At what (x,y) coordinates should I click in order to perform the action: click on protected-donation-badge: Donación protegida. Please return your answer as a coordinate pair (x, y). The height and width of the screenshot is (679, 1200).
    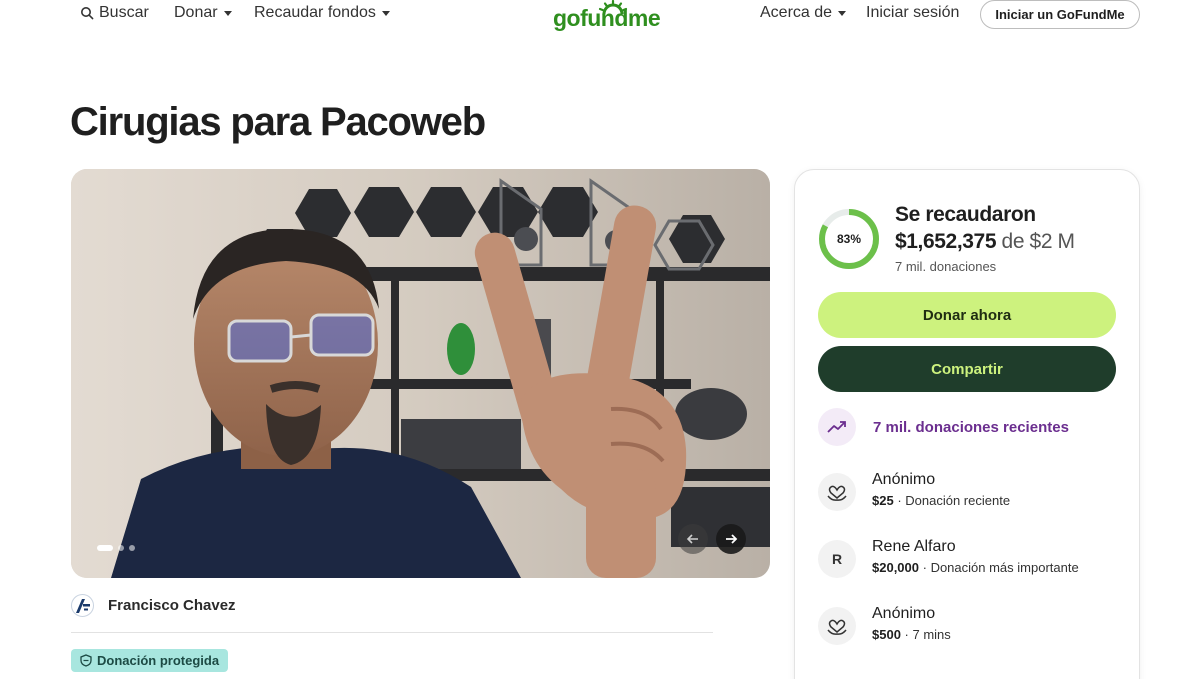
    Looking at the image, I should click on (150, 660).